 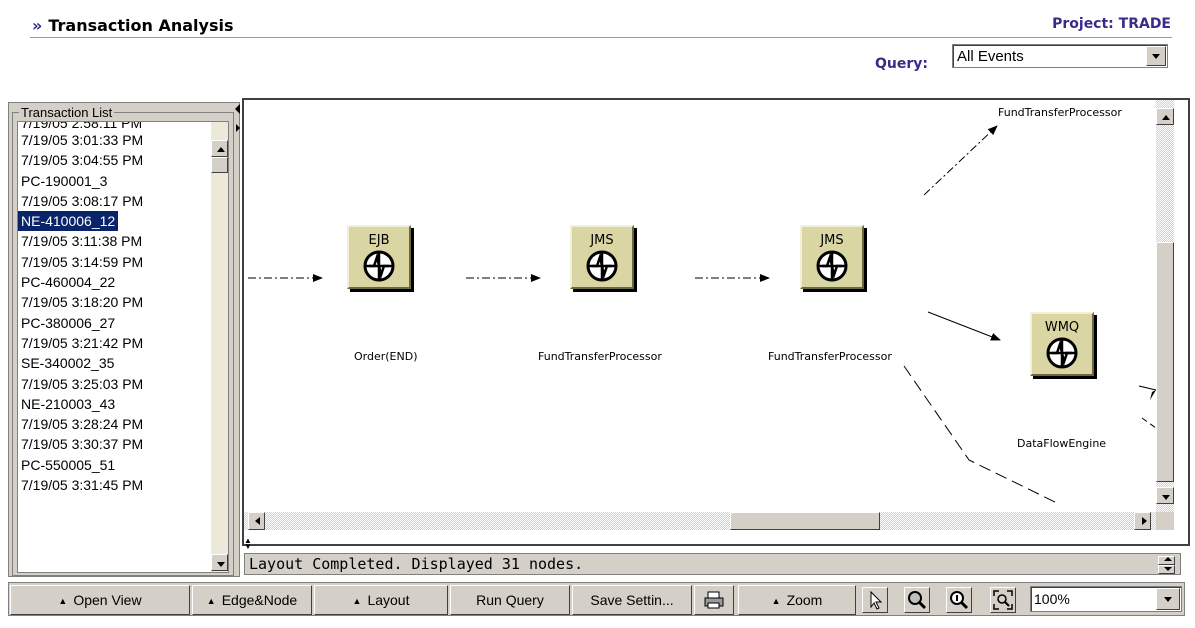 I want to click on zoom-level-select: 100%, so click(x=1106, y=599).